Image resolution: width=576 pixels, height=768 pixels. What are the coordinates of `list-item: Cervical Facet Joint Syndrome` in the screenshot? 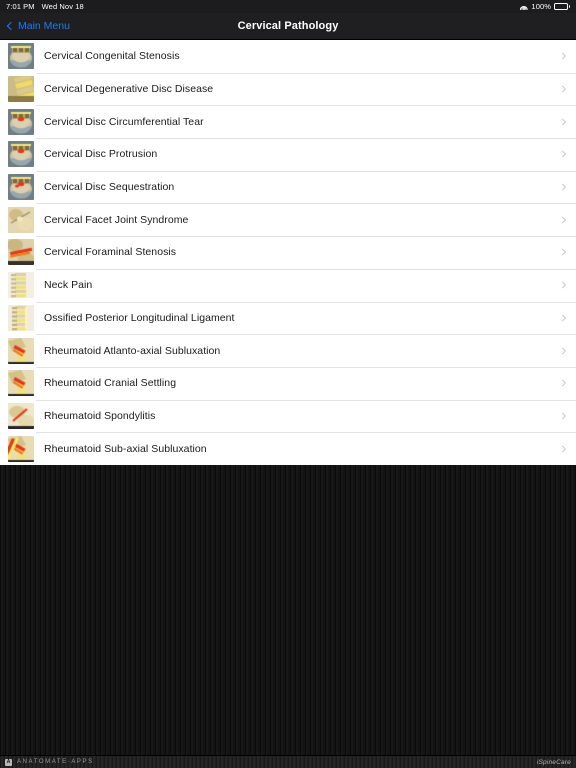 It's located at (288, 220).